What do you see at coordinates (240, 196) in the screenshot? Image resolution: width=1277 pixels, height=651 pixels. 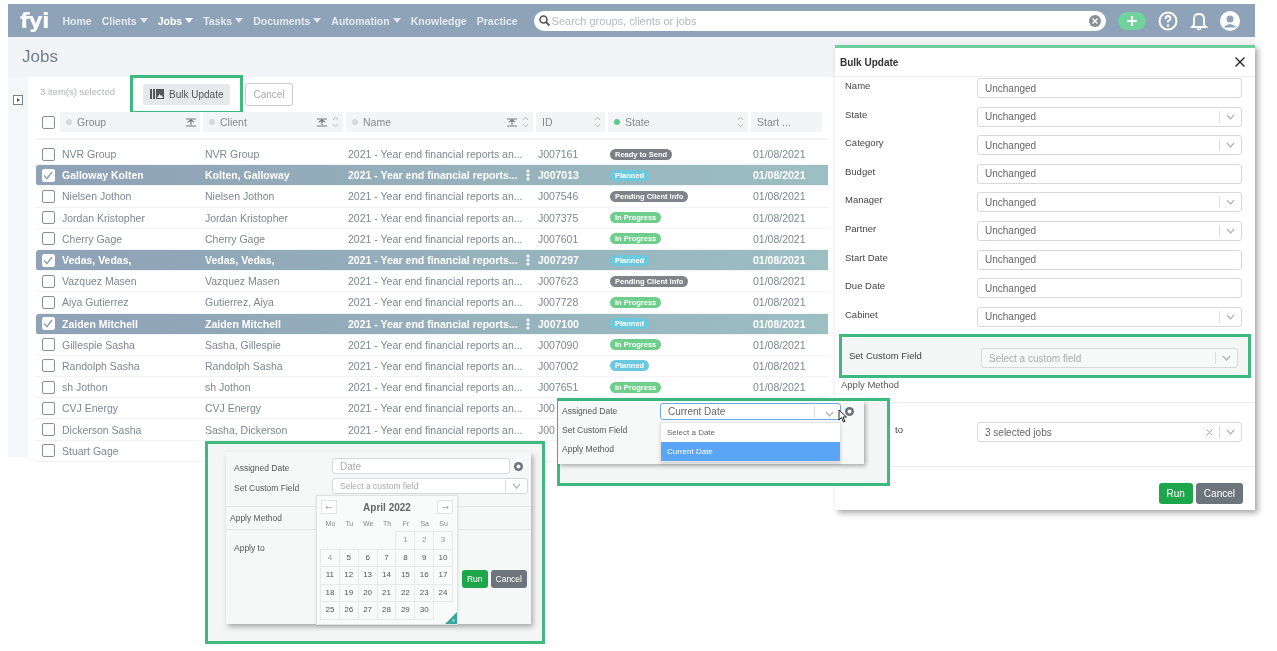 I see `table-cell: Nielsen Jothon` at bounding box center [240, 196].